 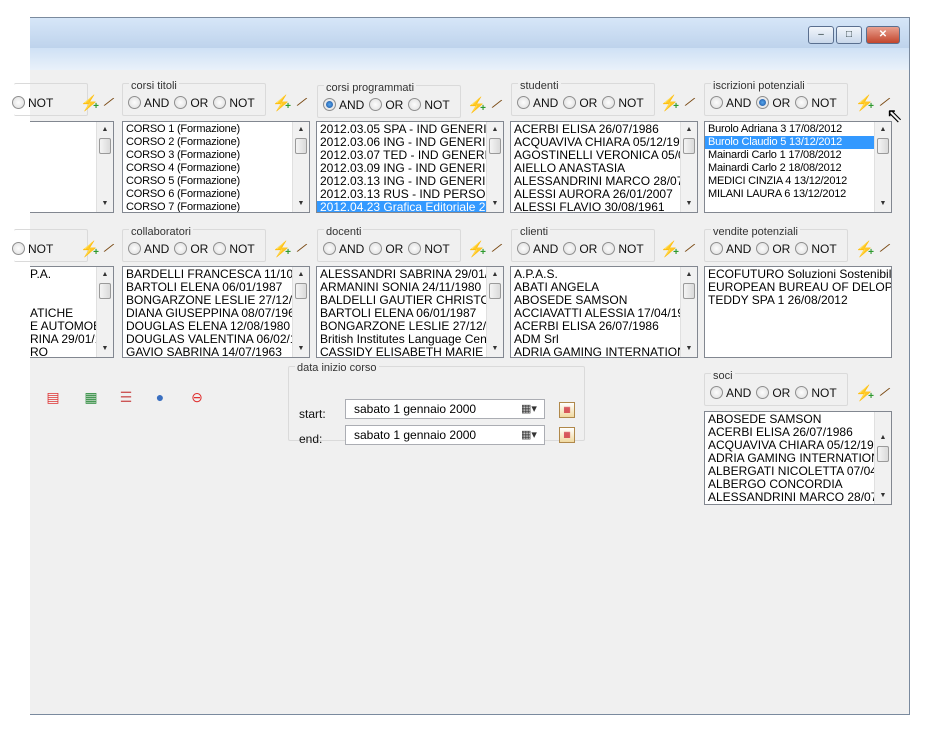 I want to click on list-item: CORSO 4 (Formazione), so click(x=216, y=168).